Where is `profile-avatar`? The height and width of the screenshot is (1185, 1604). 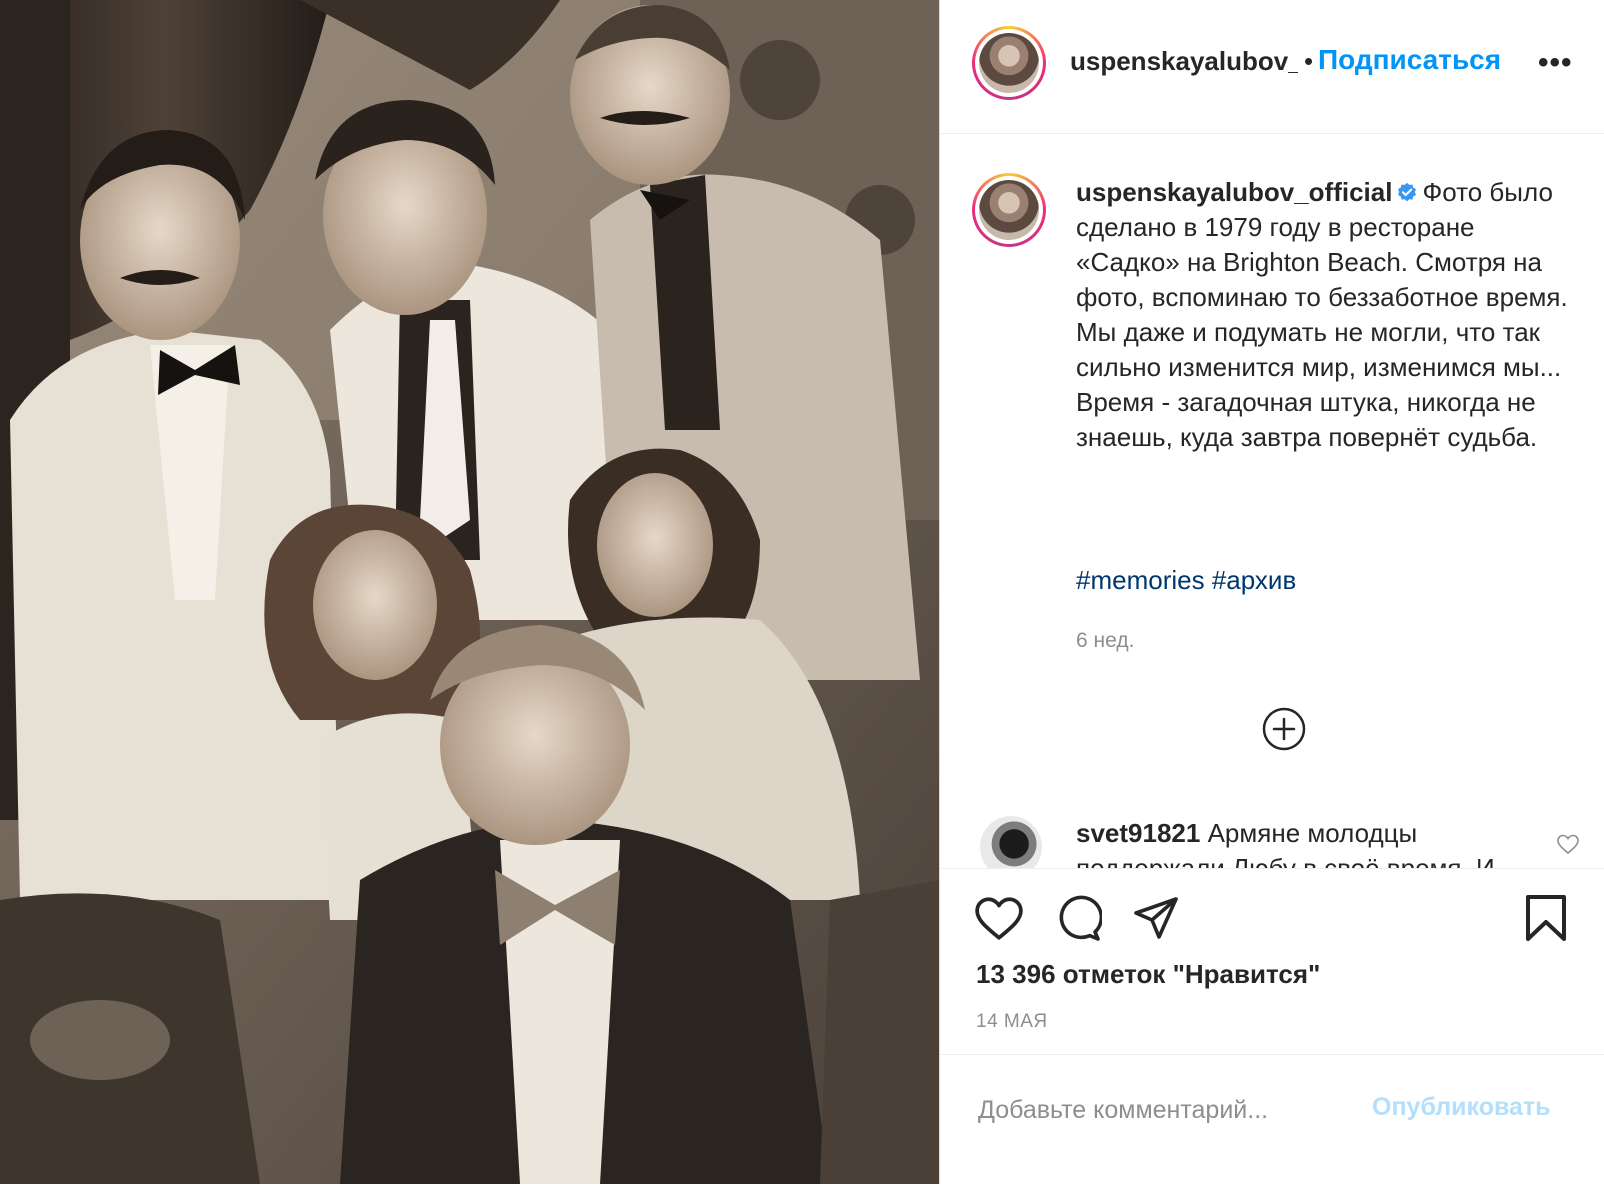 profile-avatar is located at coordinates (1009, 63).